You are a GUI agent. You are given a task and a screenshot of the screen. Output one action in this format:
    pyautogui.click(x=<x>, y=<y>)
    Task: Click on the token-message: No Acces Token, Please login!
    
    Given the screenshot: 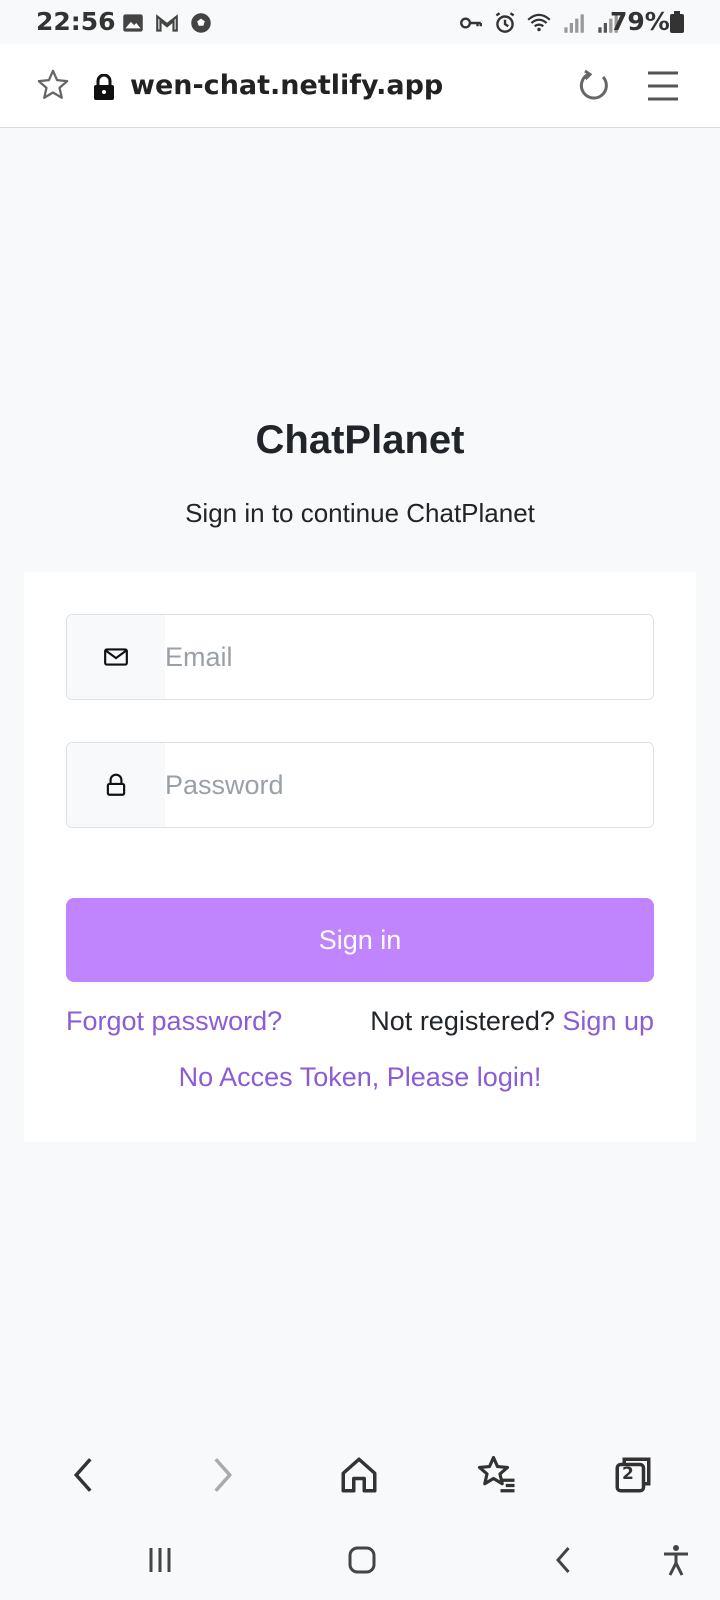 What is the action you would take?
    pyautogui.click(x=360, y=1077)
    